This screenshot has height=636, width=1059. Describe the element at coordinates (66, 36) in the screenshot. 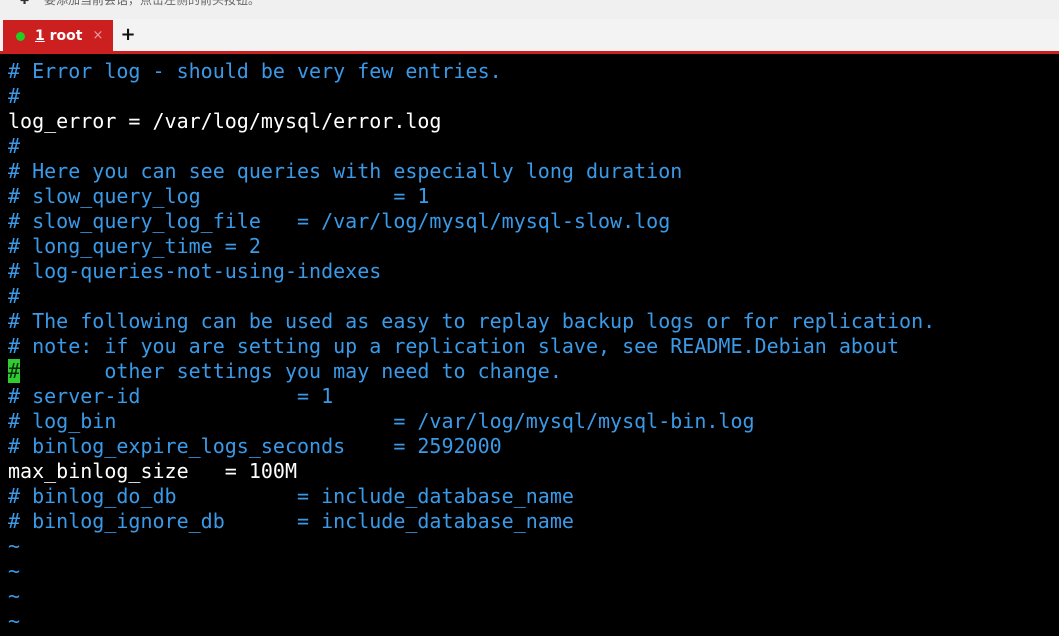

I see `tab-title: root` at that location.